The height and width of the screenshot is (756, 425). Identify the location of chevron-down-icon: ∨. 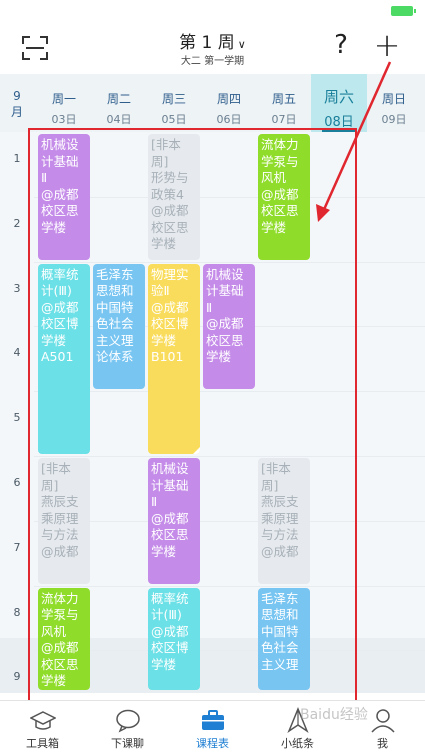
(241, 44).